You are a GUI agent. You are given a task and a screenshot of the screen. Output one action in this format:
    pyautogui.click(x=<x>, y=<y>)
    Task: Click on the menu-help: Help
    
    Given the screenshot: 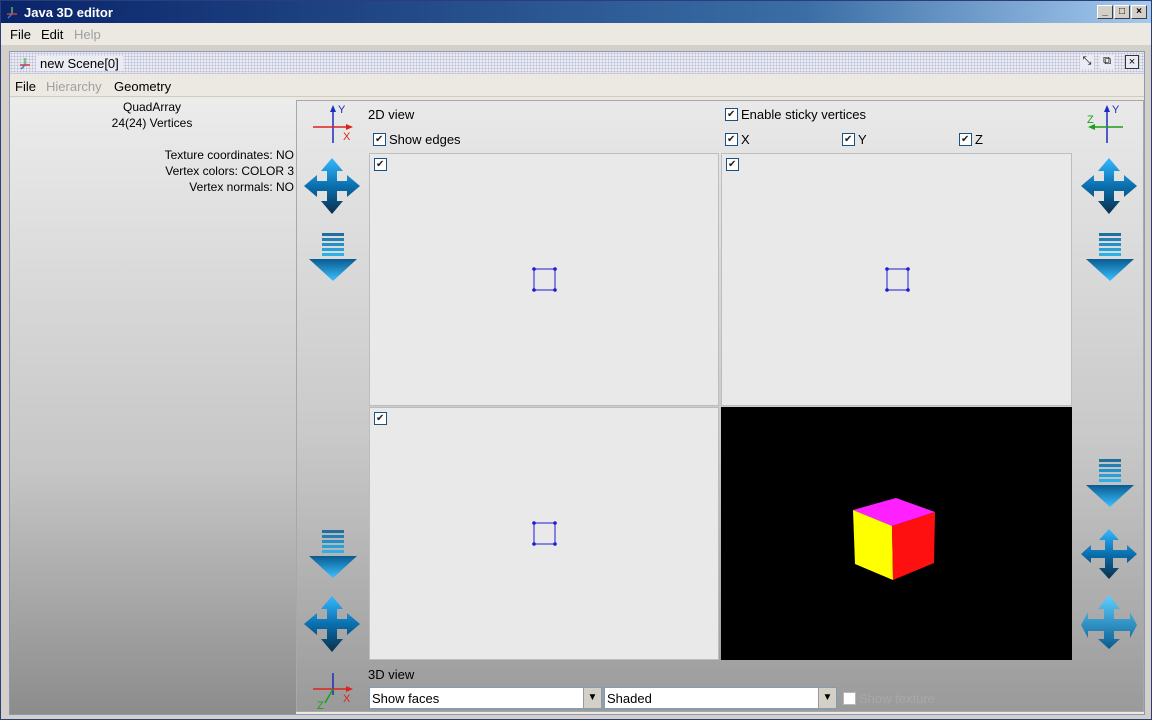 What is the action you would take?
    pyautogui.click(x=87, y=34)
    